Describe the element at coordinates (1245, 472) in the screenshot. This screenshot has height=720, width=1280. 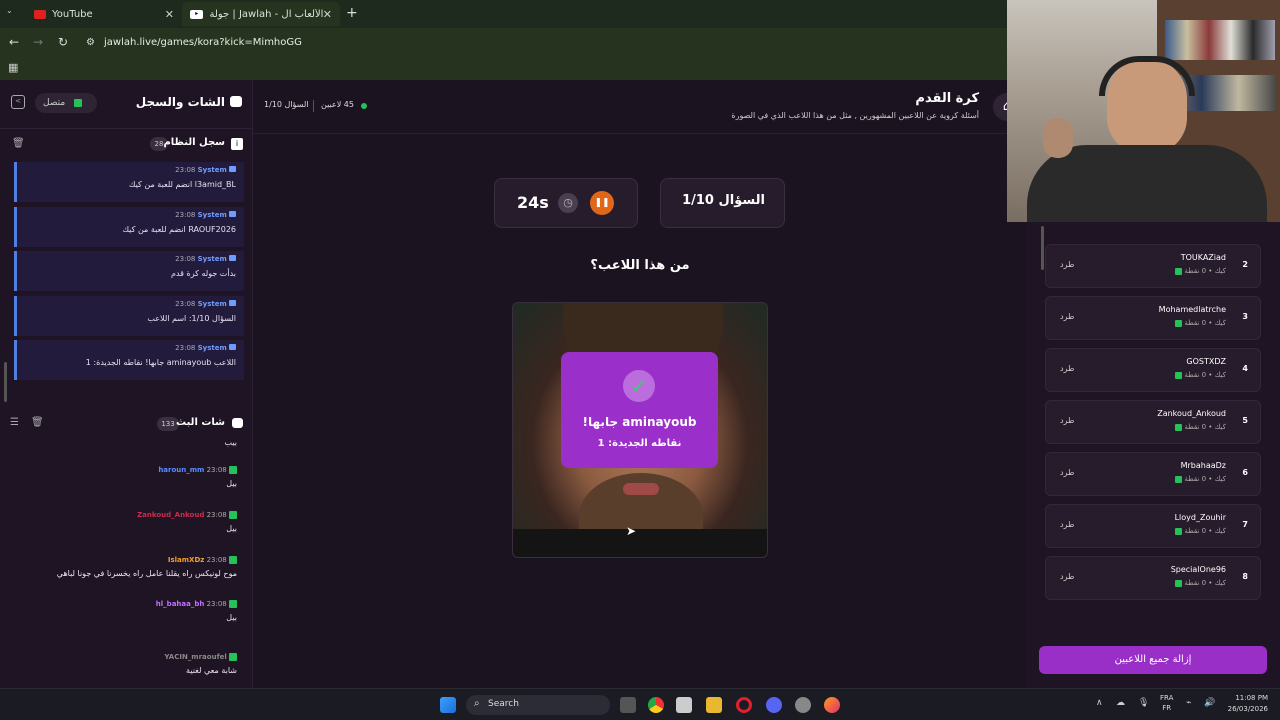
I see `player-rank: 6` at that location.